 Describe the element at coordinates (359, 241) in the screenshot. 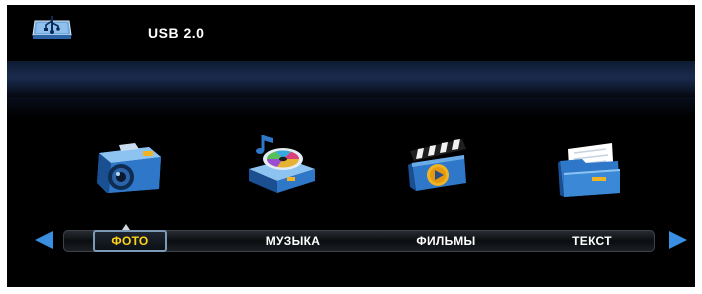

I see `media-menu-bar: ФОТО МУЗЫКА ФИЛЬМЫ ТЕКСТ` at that location.